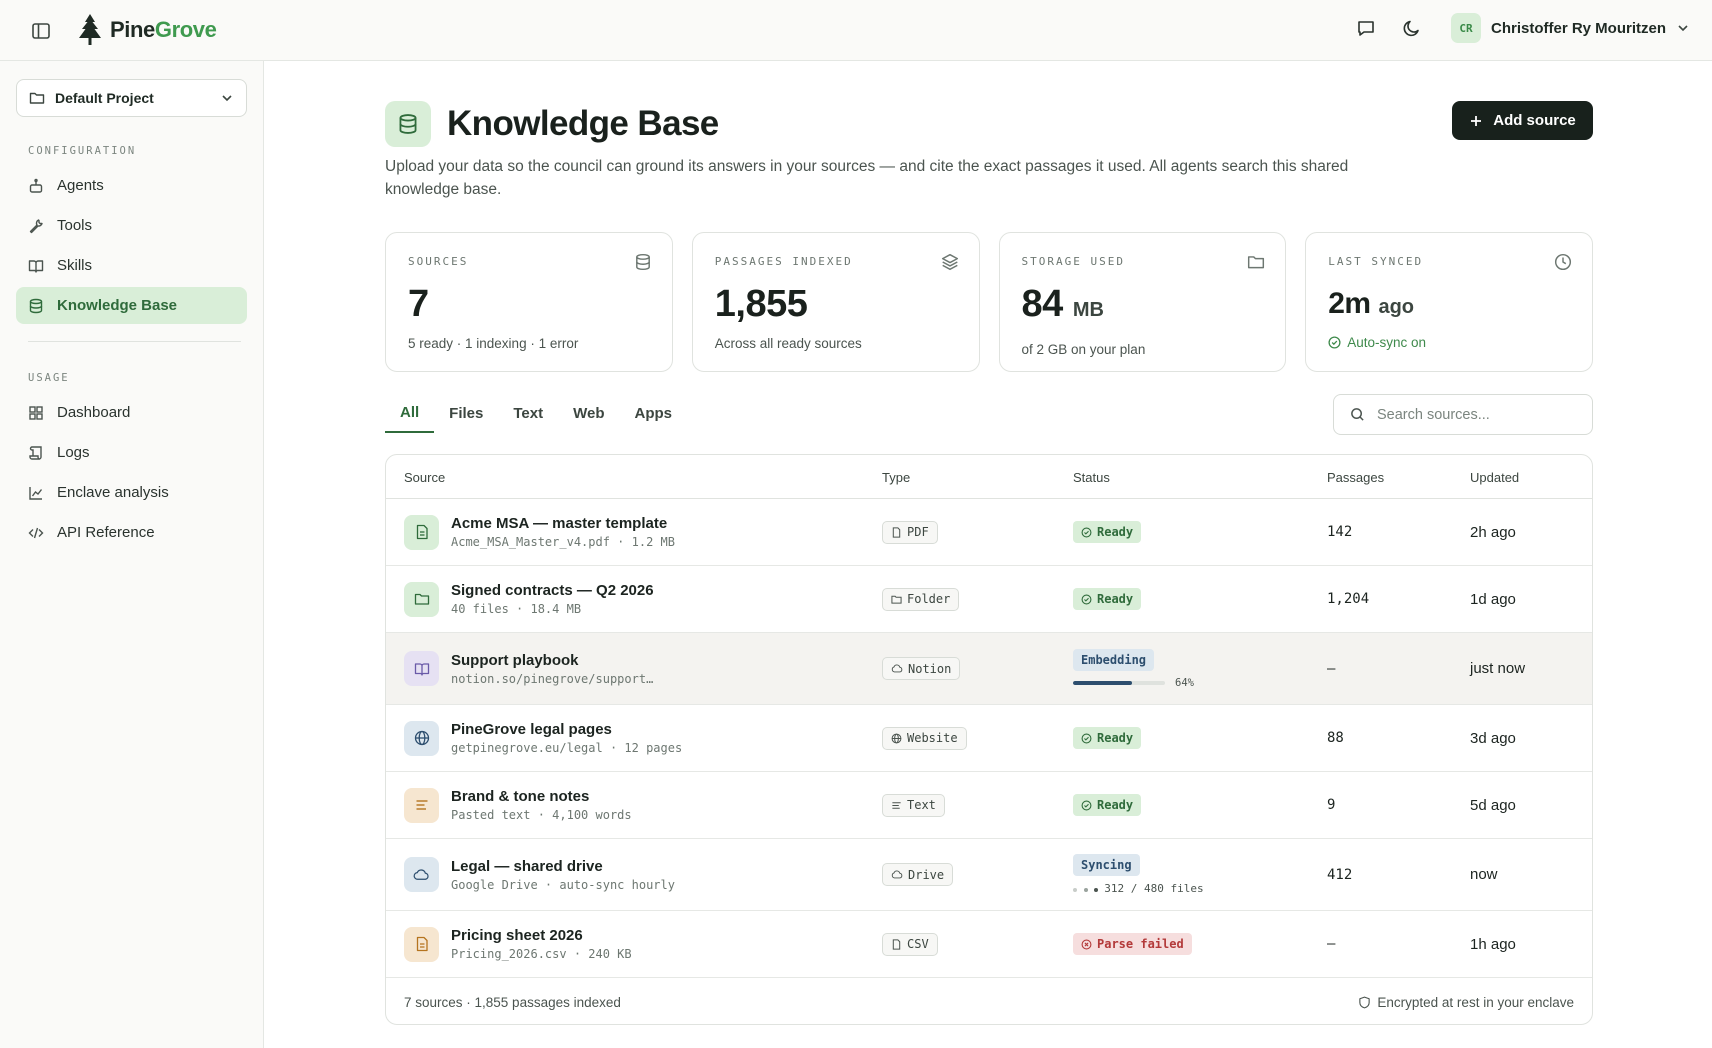 Image resolution: width=1712 pixels, height=1048 pixels. What do you see at coordinates (541, 935) in the screenshot?
I see `source-name: Pricing sheet 2026` at bounding box center [541, 935].